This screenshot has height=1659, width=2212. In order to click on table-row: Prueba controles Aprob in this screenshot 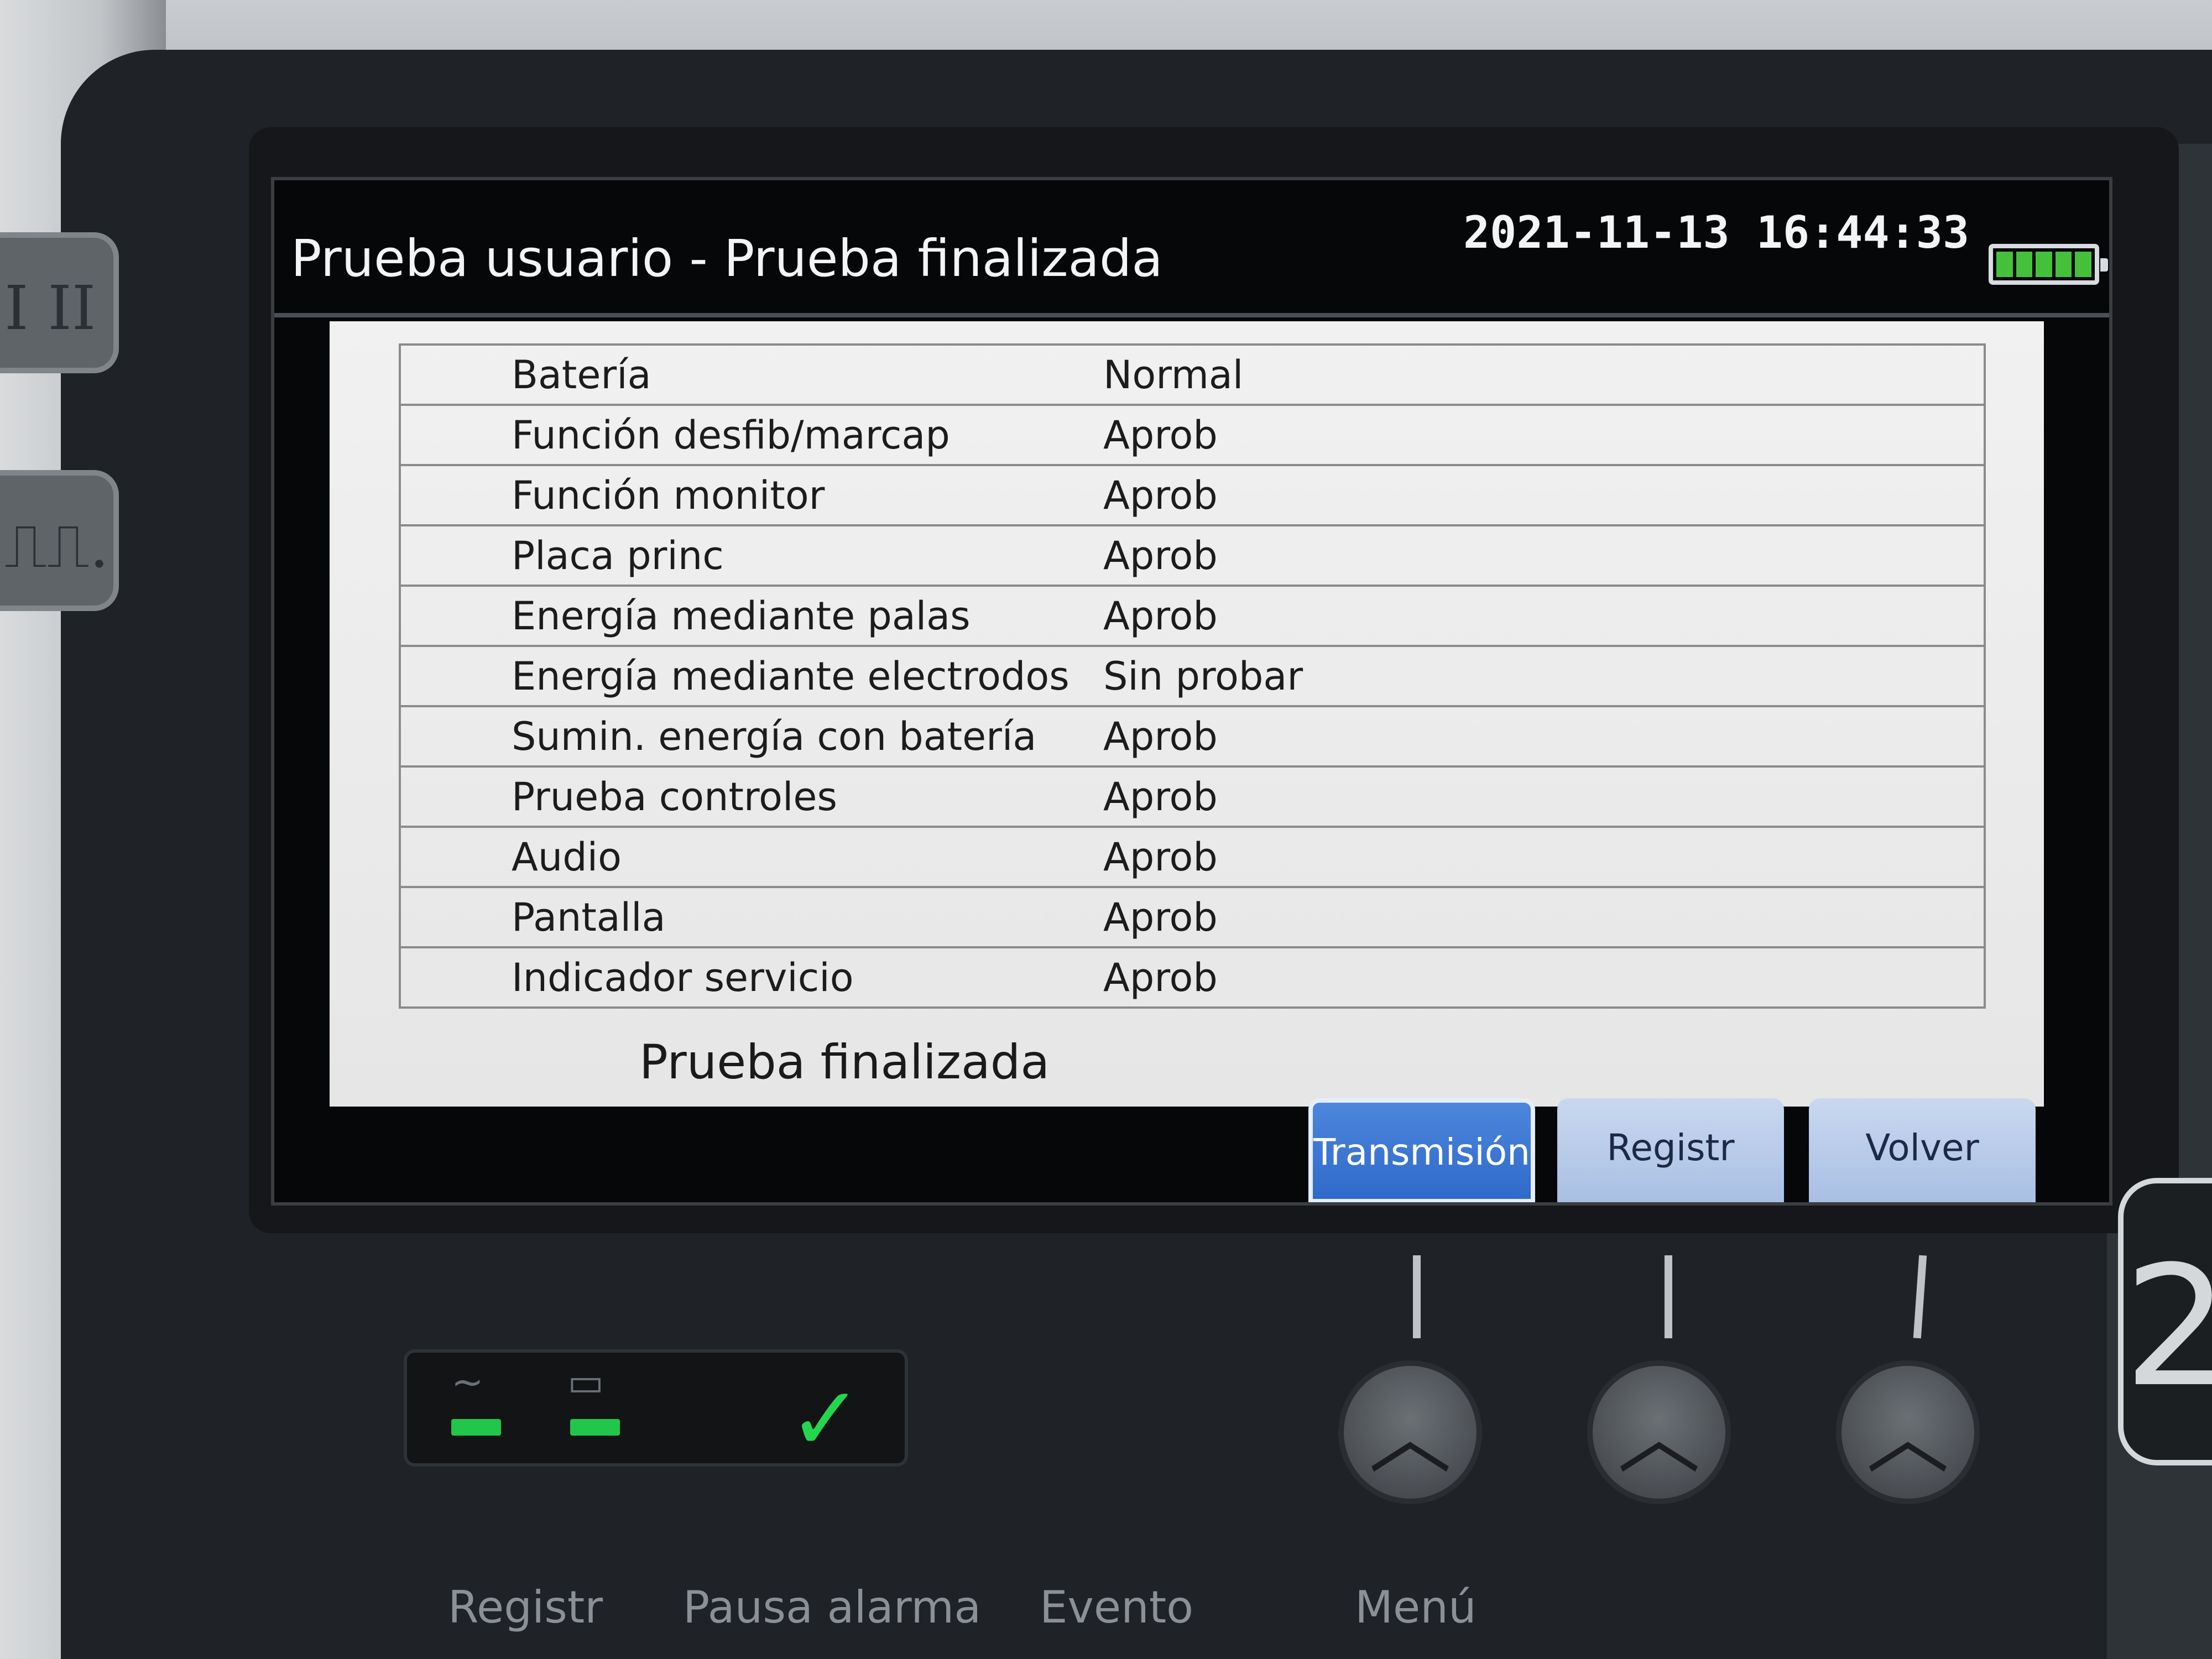, I will do `click(1193, 797)`.